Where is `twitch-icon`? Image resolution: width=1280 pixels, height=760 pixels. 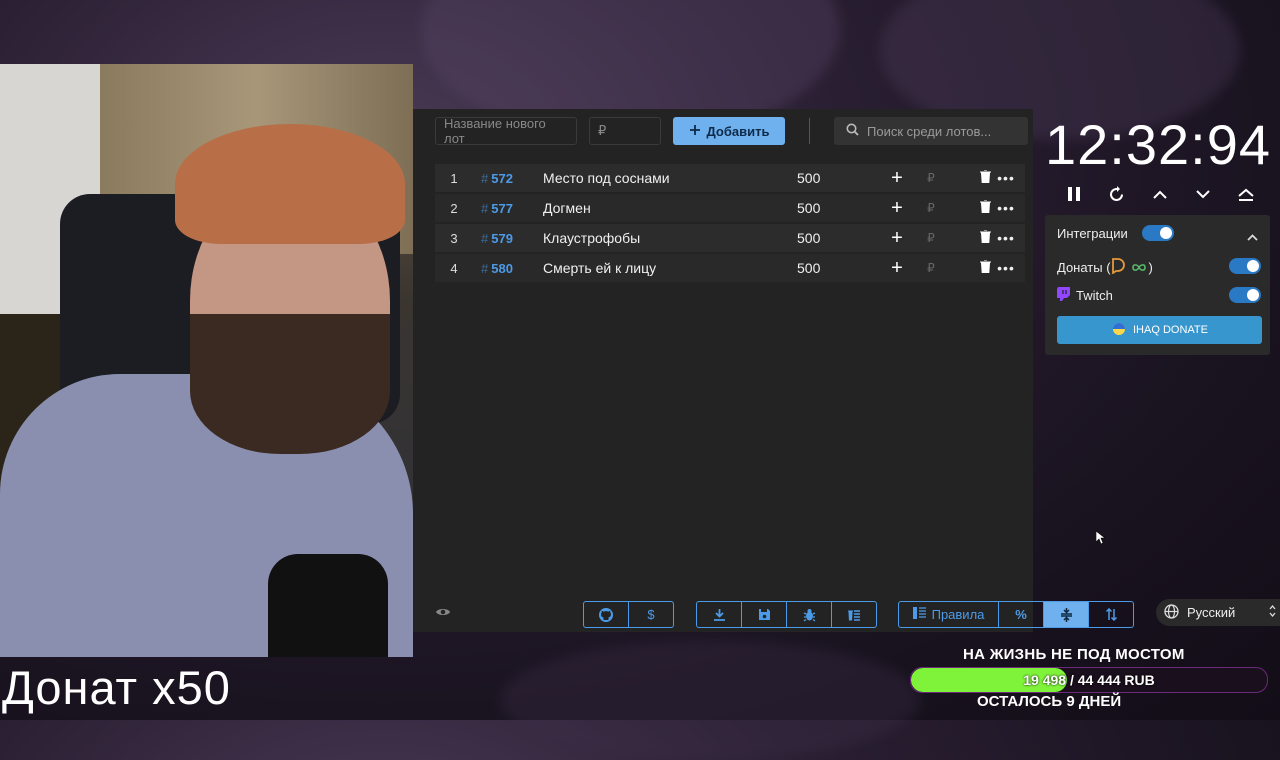
twitch-icon is located at coordinates (1063, 295).